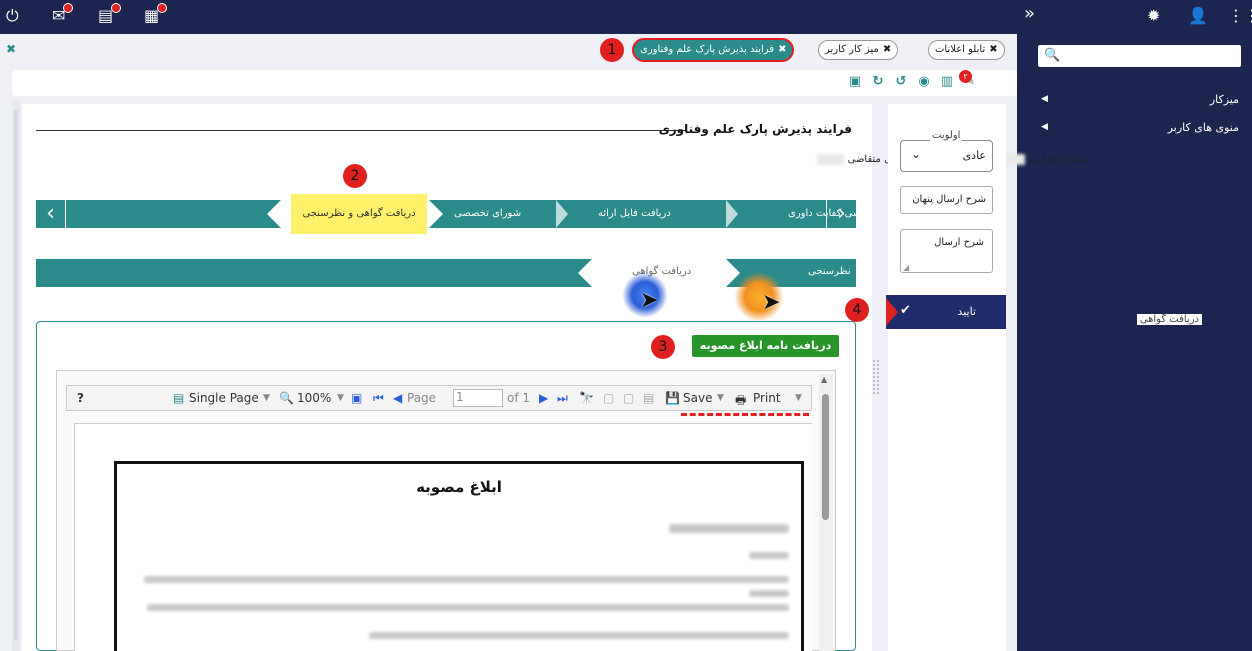 The height and width of the screenshot is (651, 1252). What do you see at coordinates (825, 457) in the screenshot?
I see `scroll-thumb` at bounding box center [825, 457].